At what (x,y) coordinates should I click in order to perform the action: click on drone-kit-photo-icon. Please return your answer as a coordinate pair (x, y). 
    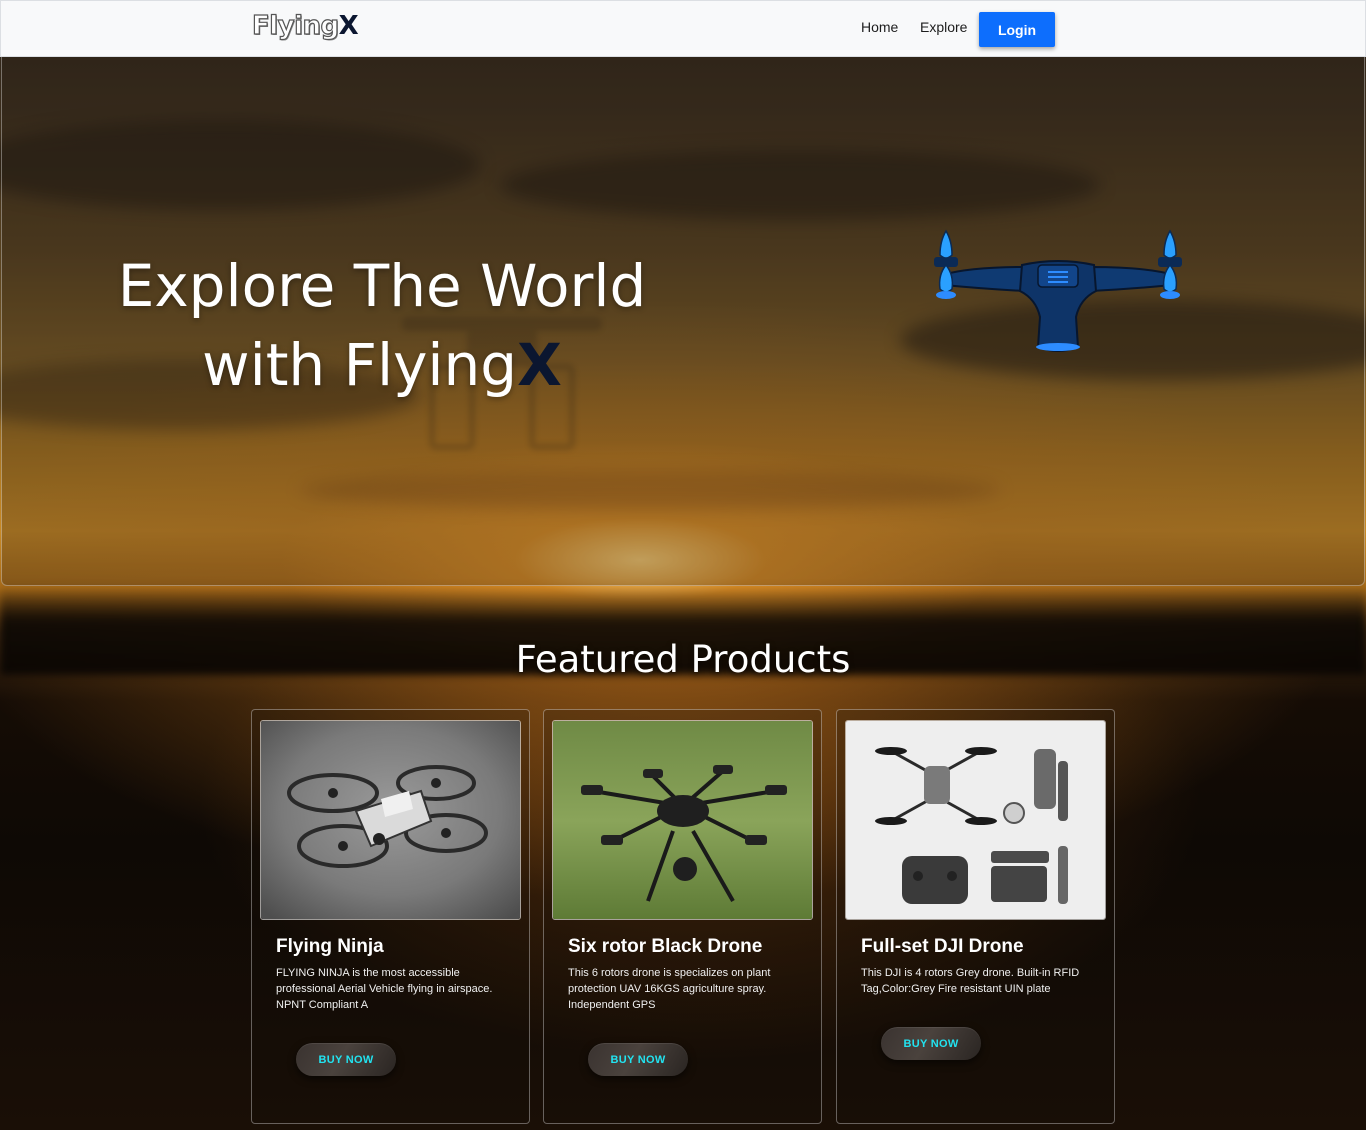
    Looking at the image, I should click on (975, 820).